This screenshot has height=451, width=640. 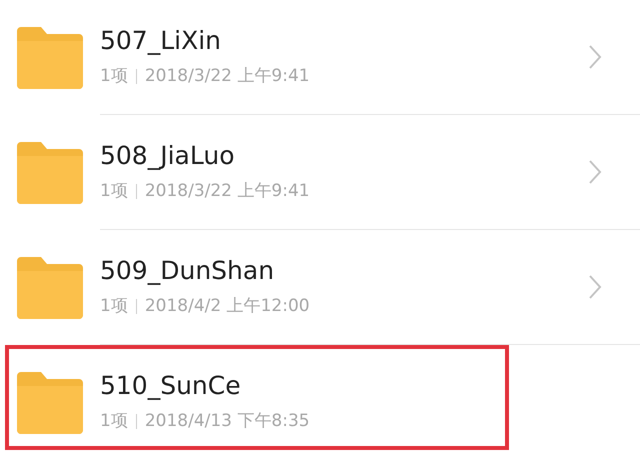 What do you see at coordinates (227, 306) in the screenshot?
I see `modified-date: 2018/4/2 上午12:00` at bounding box center [227, 306].